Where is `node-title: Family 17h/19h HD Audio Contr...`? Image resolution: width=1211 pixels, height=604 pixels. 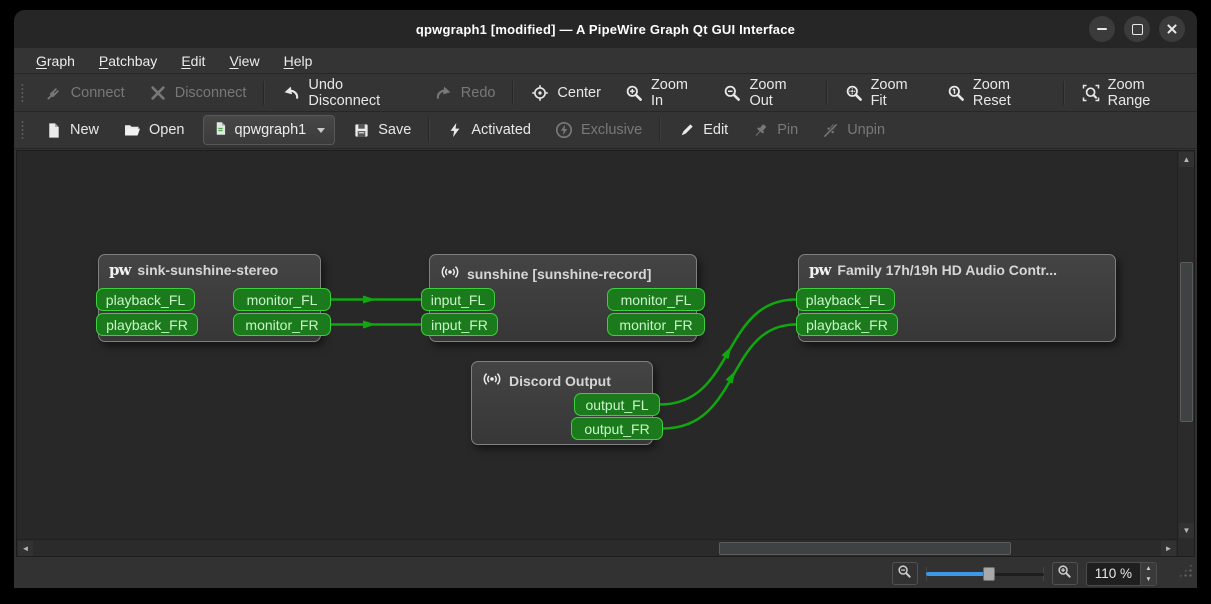 node-title: Family 17h/19h HD Audio Contr... is located at coordinates (947, 270).